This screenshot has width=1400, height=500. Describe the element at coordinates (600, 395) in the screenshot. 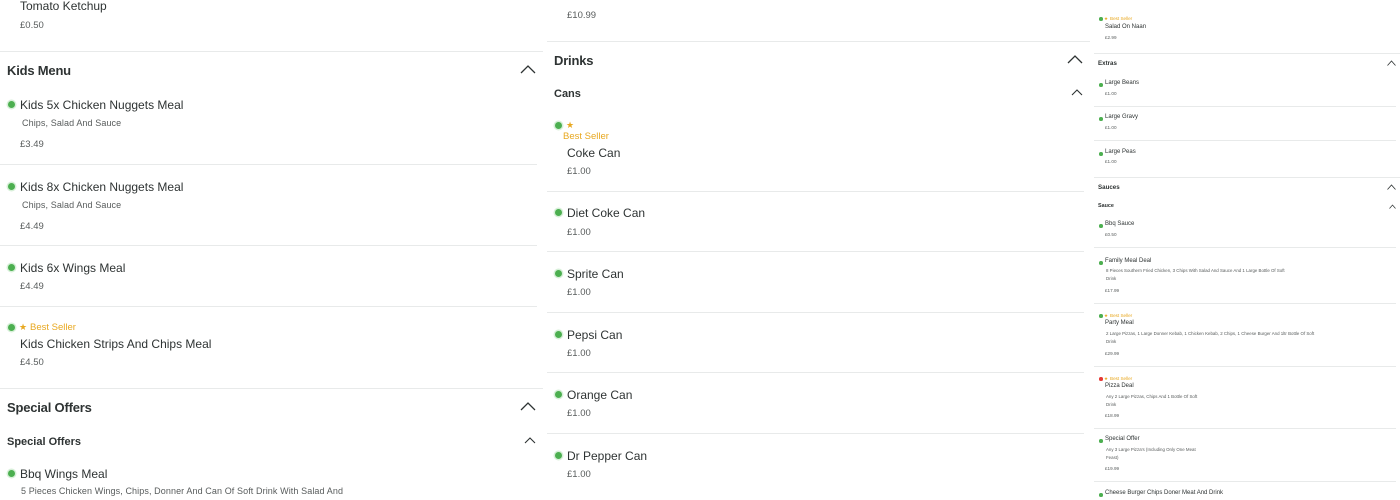

I see `item-name: Orange Can` at that location.